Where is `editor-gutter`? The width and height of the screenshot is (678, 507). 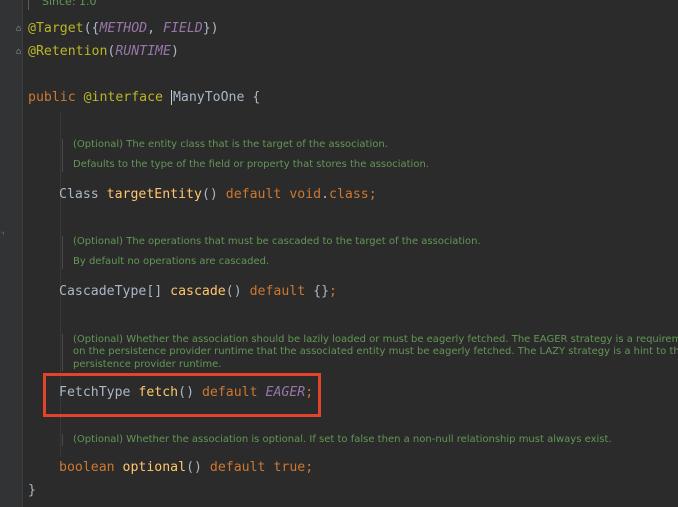 editor-gutter is located at coordinates (11, 253).